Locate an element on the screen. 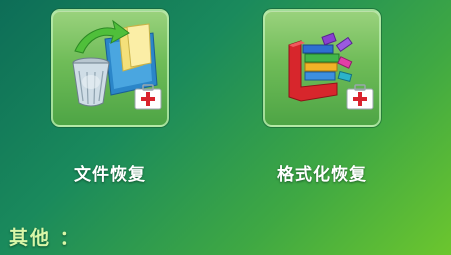  file-recovery-tile is located at coordinates (110, 68).